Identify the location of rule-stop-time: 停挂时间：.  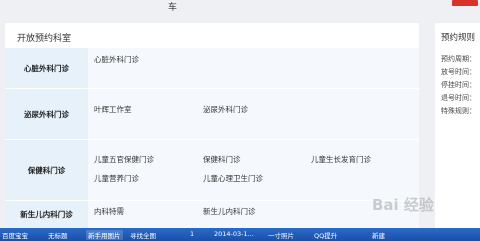
(458, 85).